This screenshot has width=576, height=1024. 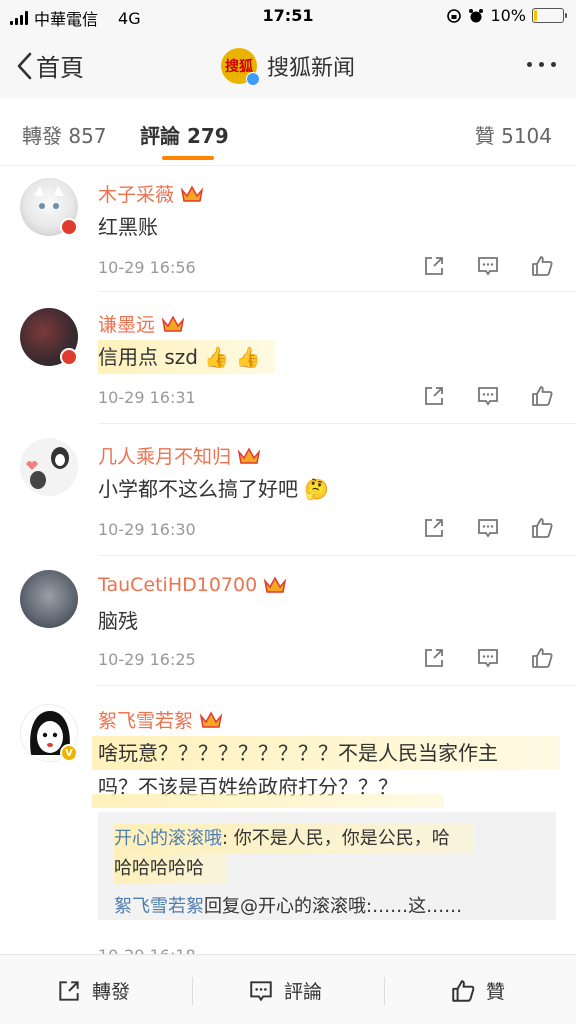 What do you see at coordinates (454, 15) in the screenshot?
I see `rotation-lock-icon` at bounding box center [454, 15].